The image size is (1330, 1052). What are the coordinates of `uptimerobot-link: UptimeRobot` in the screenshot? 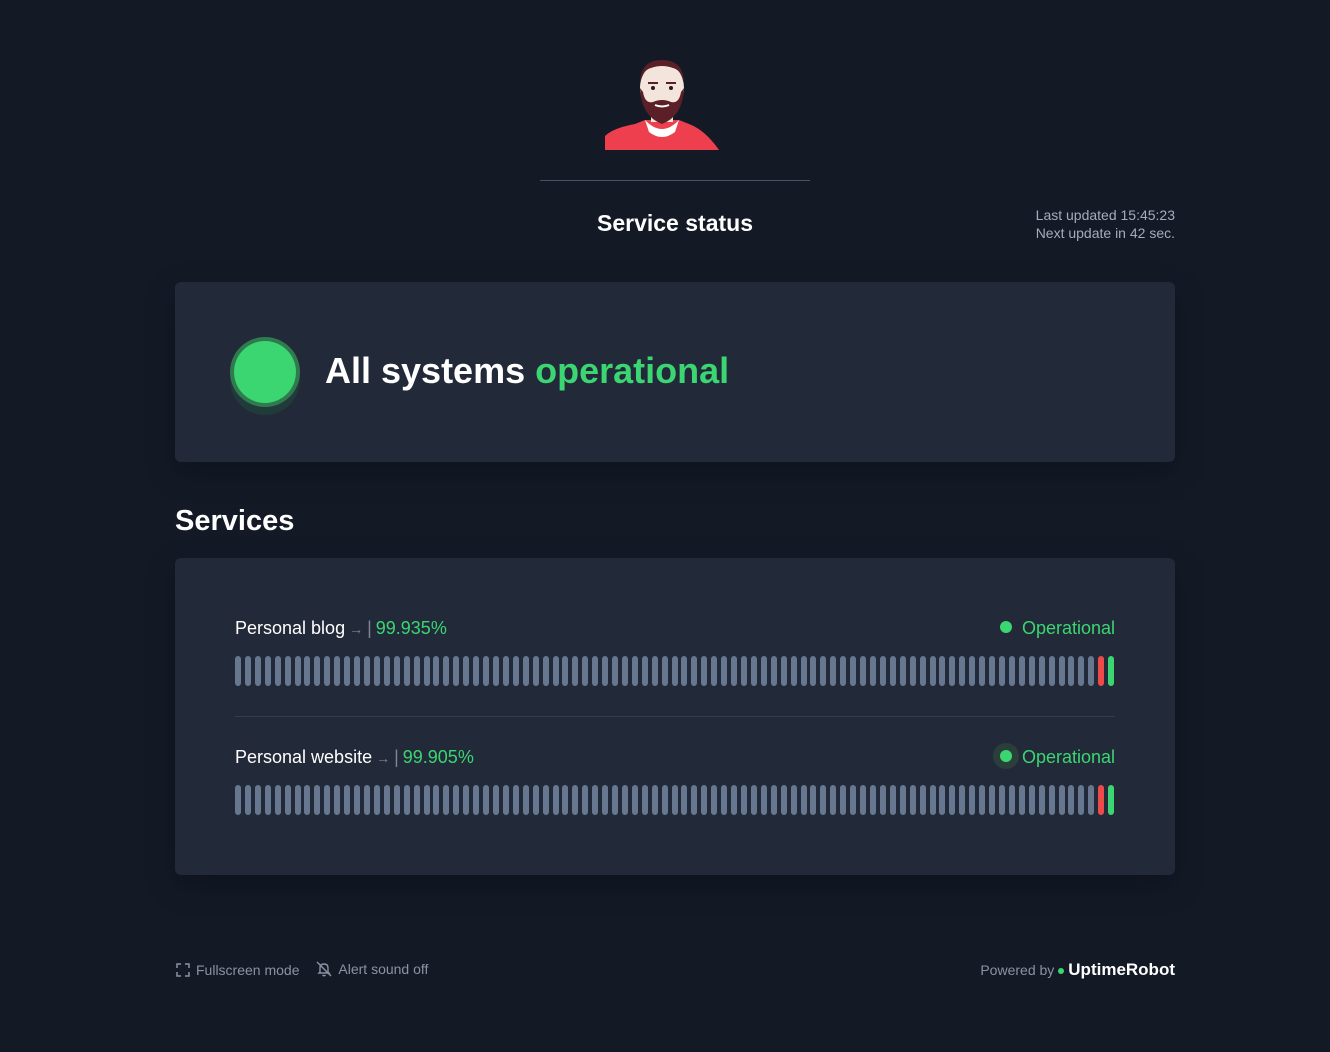 It's located at (1121, 969).